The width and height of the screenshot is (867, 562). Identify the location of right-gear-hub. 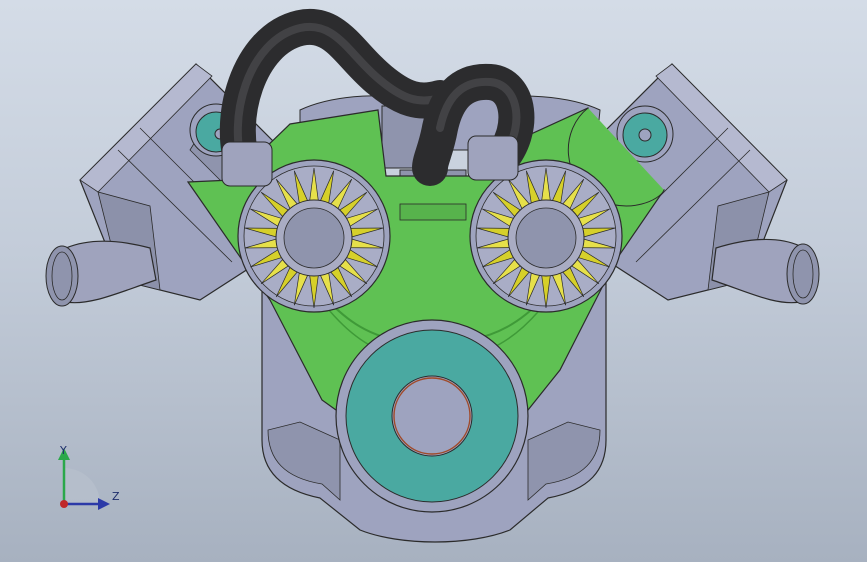
(546, 238).